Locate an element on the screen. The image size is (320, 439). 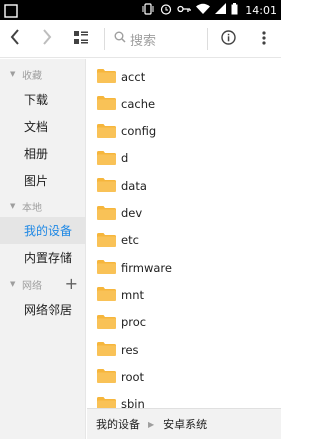
list-item: res is located at coordinates (184, 349).